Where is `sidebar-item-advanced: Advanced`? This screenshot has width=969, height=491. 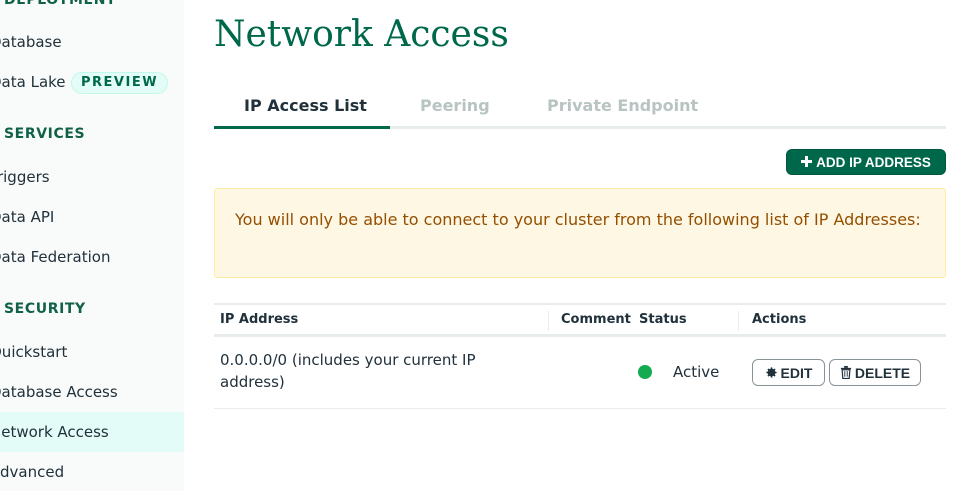
sidebar-item-advanced: Advanced is located at coordinates (92, 471).